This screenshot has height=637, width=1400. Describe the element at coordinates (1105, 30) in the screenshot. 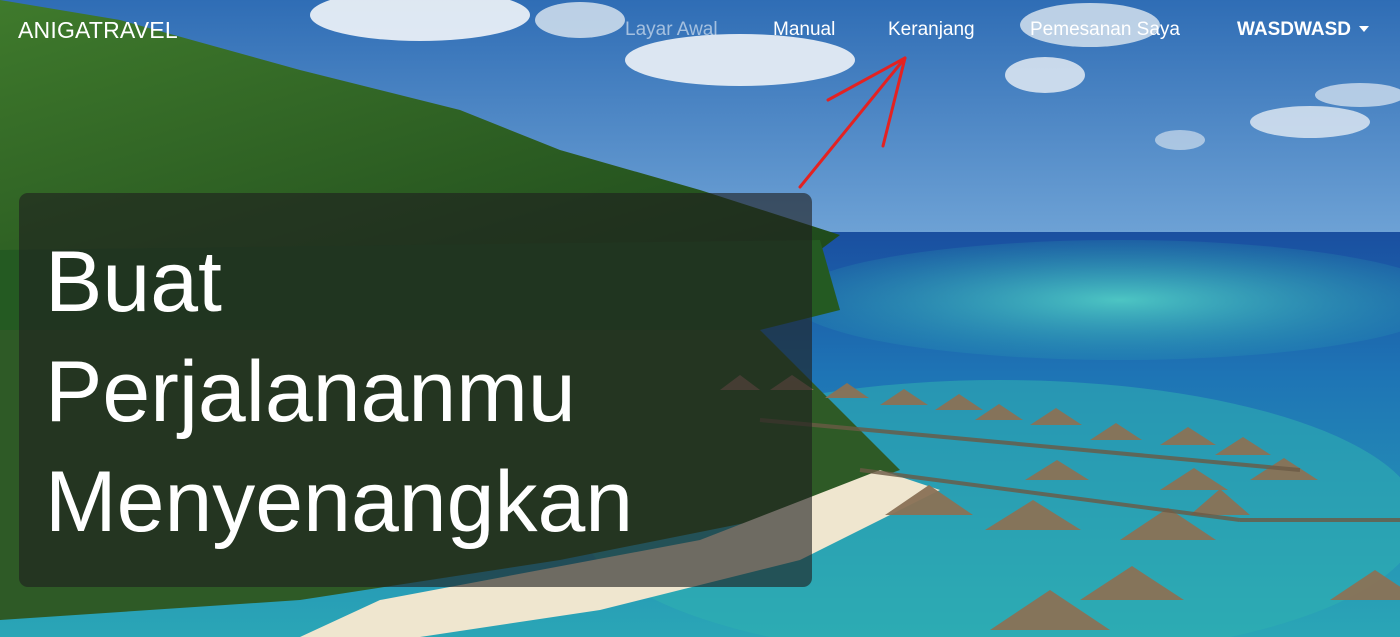

I see `nav-link-my-orders: Pemesanan Saya` at that location.